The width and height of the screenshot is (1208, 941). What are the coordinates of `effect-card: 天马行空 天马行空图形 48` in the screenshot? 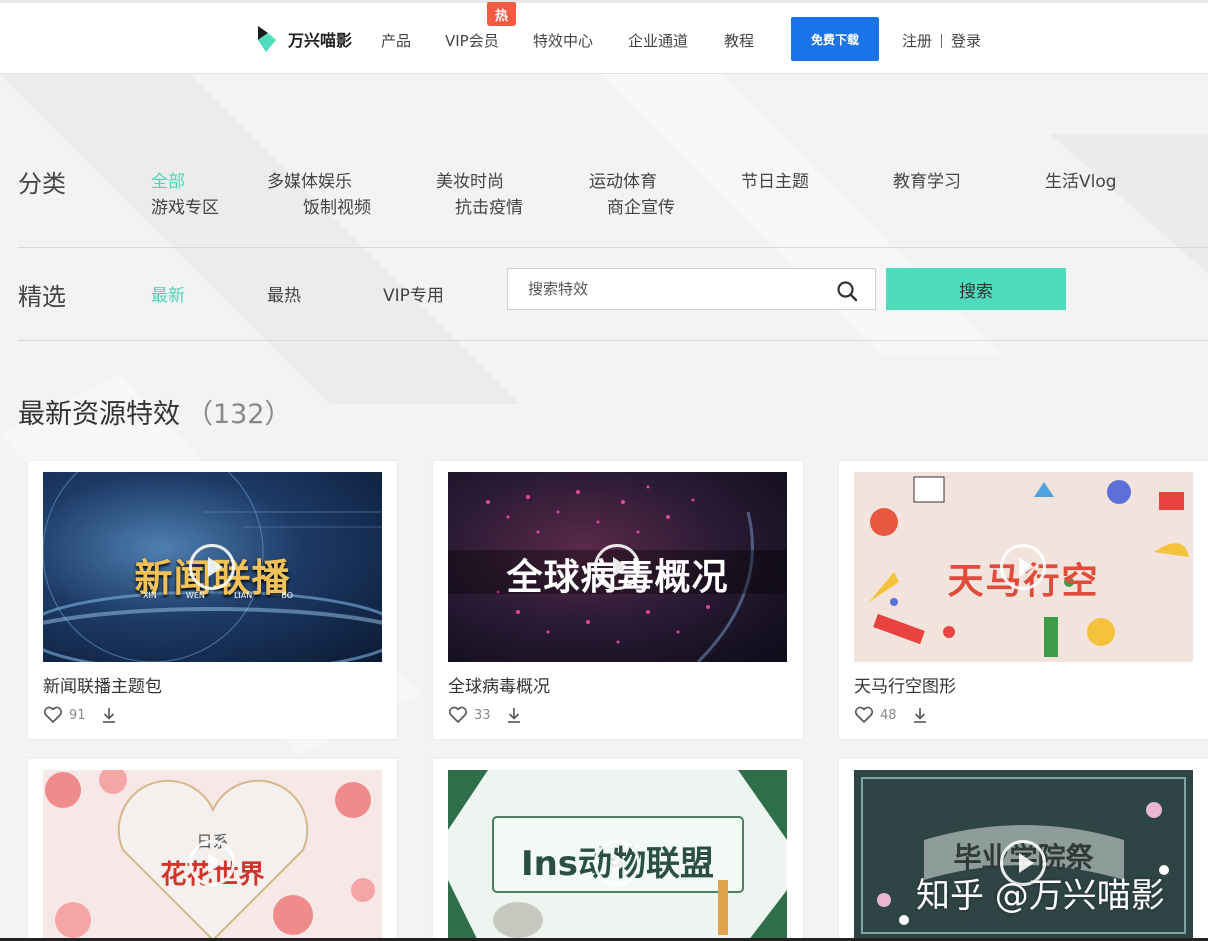 It's located at (1023, 600).